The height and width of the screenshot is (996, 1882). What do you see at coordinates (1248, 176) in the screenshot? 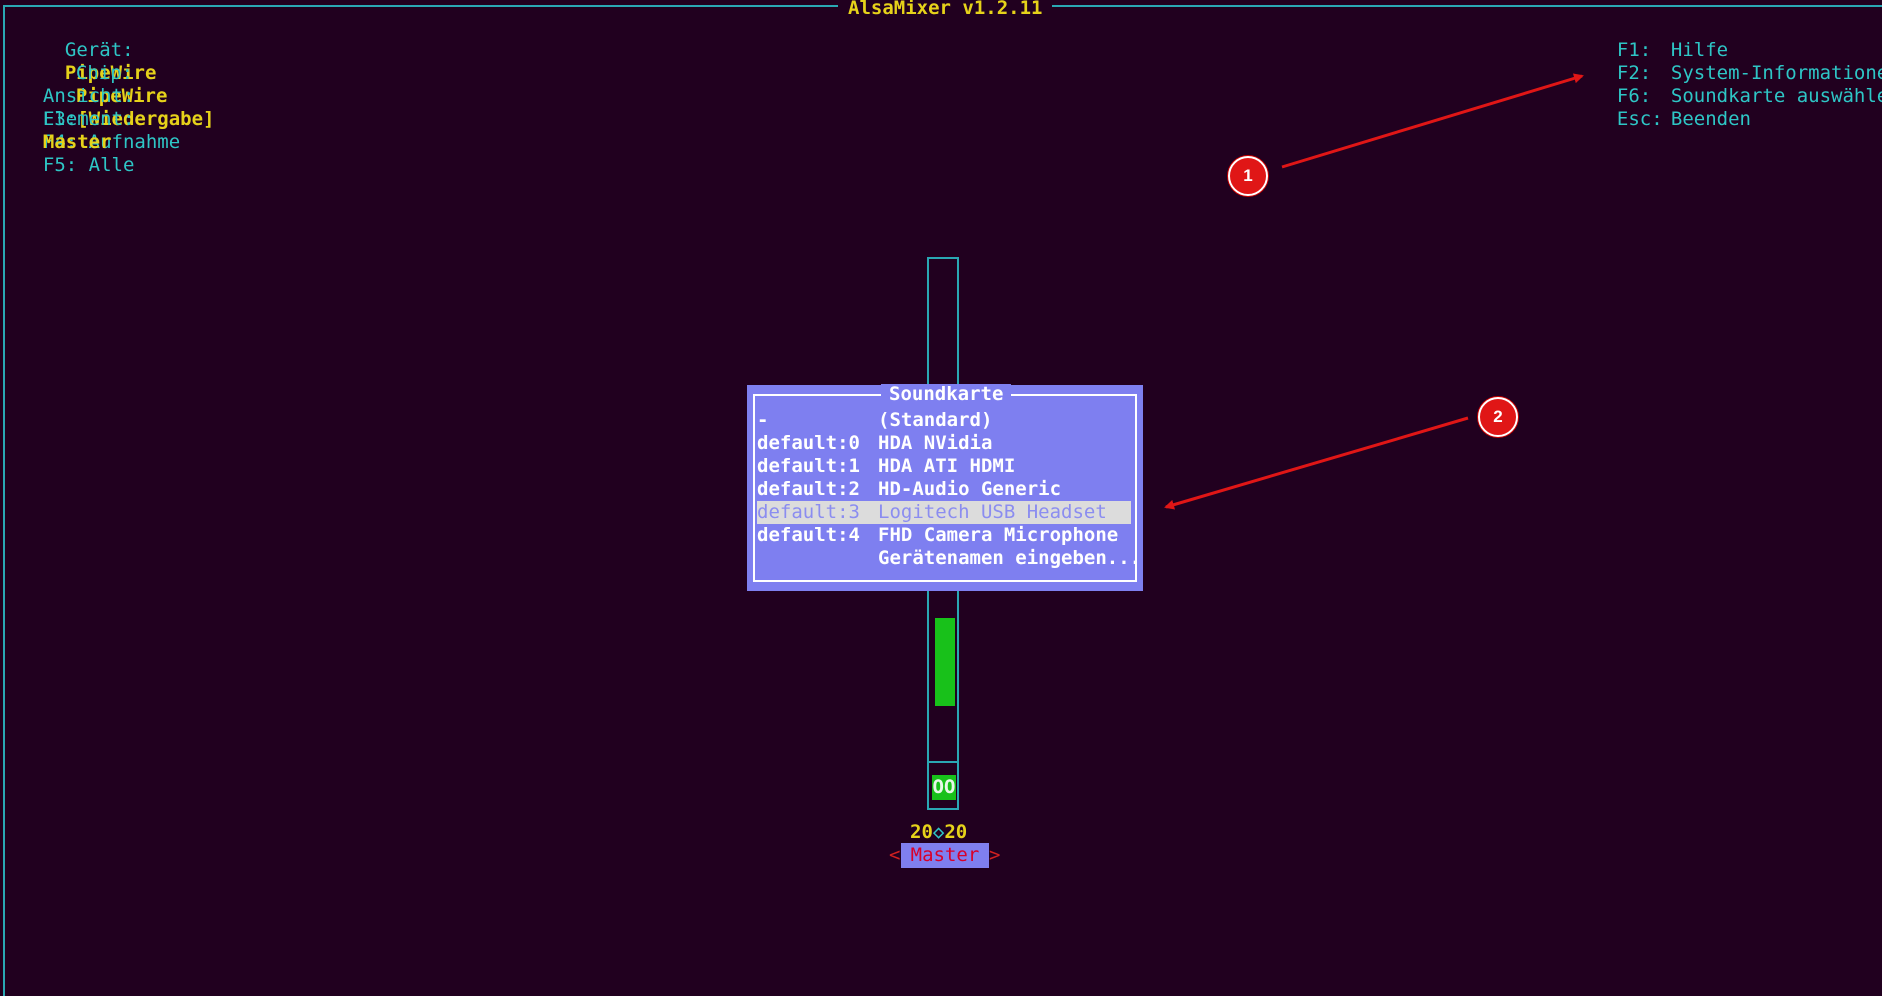
I see `annotation-marker-1: 1` at bounding box center [1248, 176].